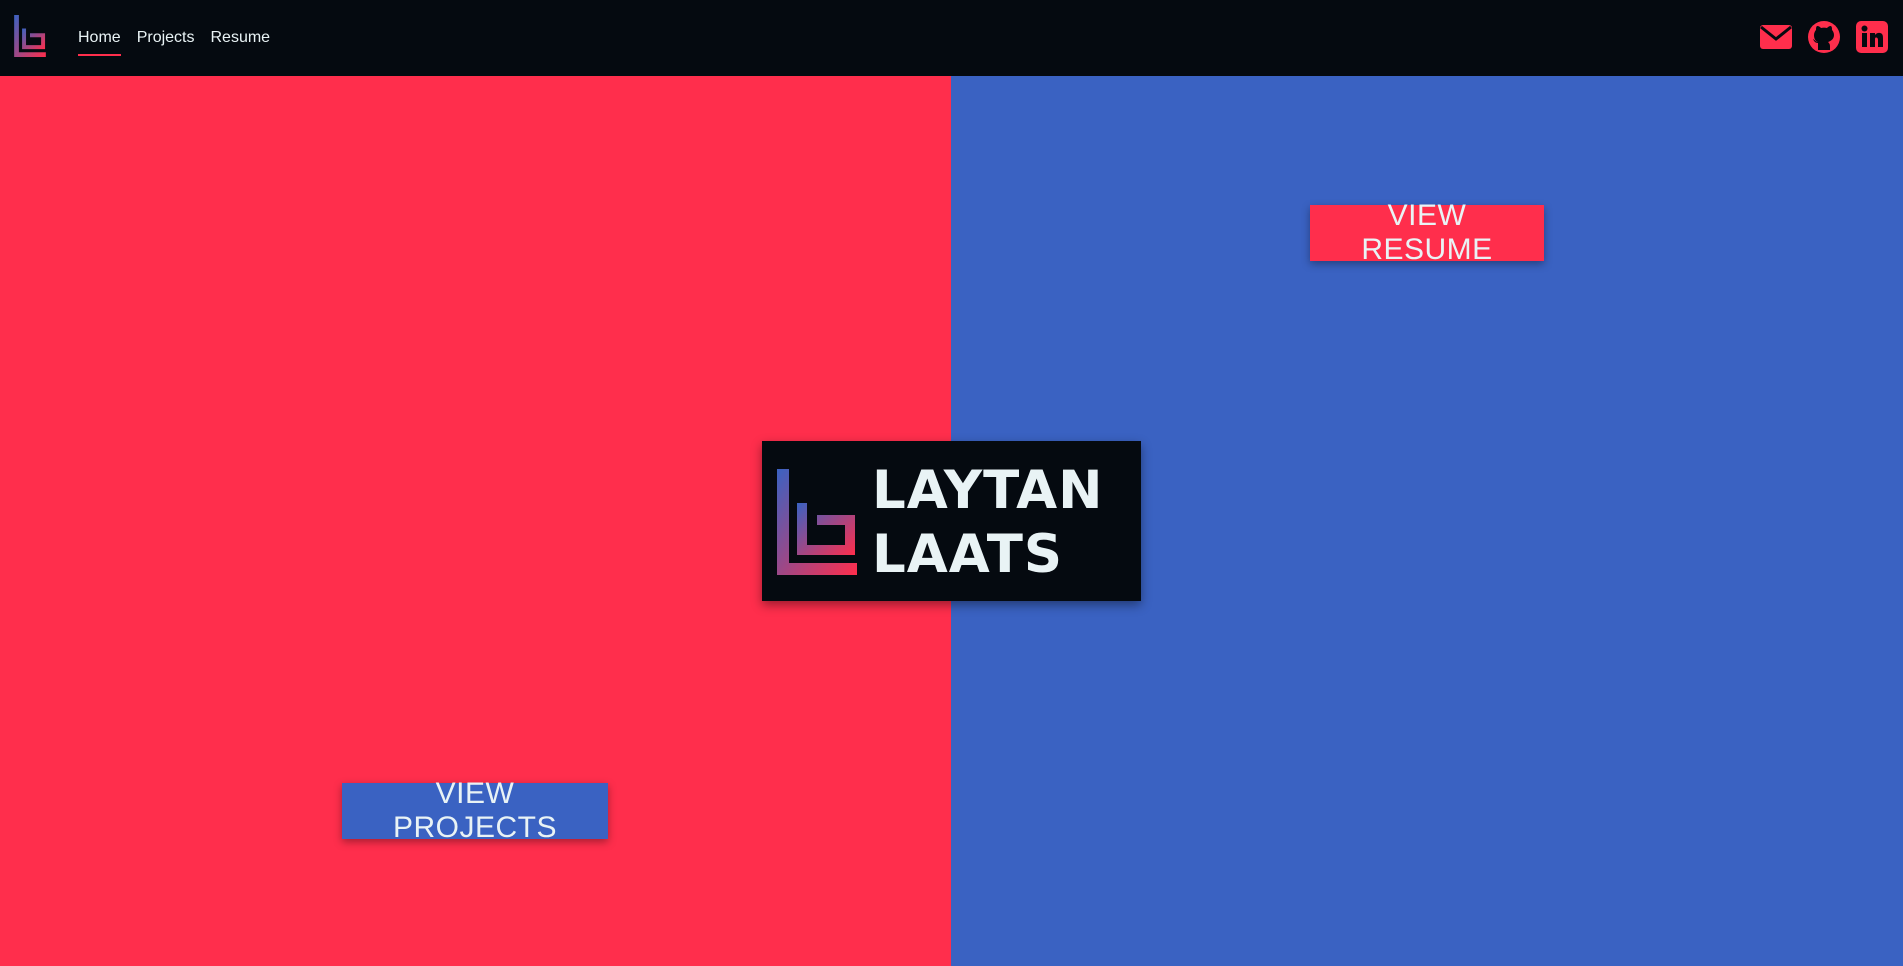  Describe the element at coordinates (166, 38) in the screenshot. I see `nav-link-projects: Projects` at that location.